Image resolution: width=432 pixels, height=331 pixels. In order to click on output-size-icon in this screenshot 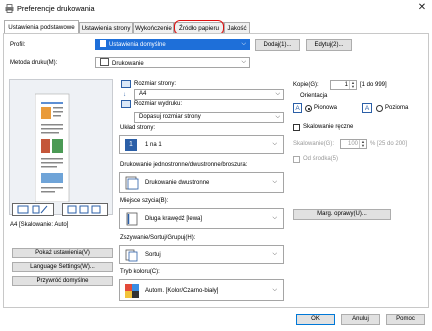, I will do `click(126, 104)`.